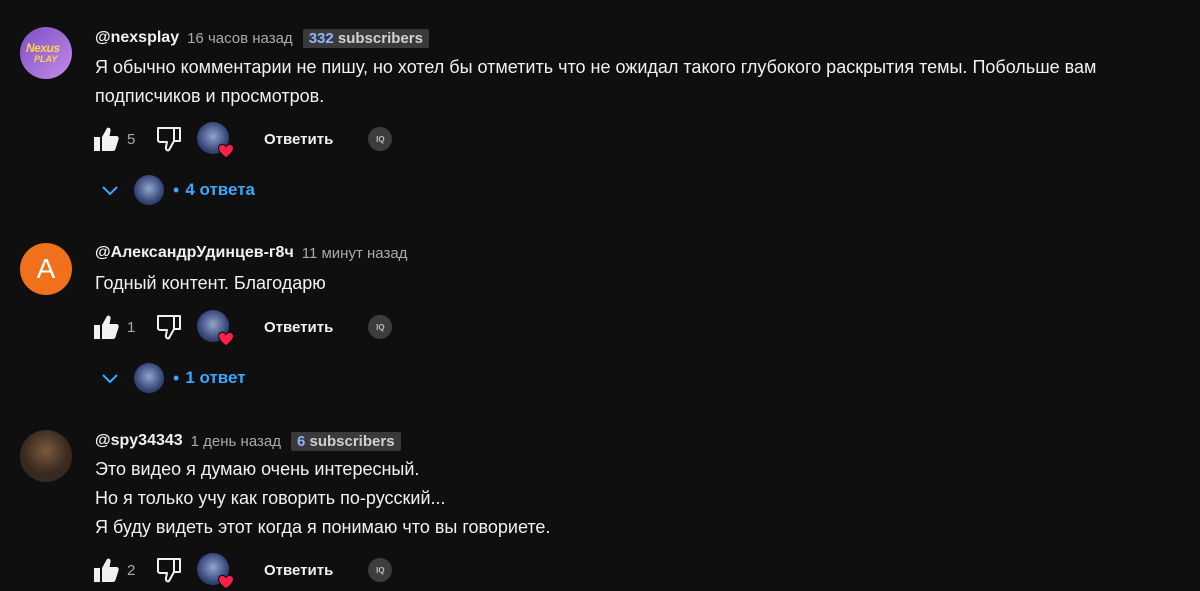 The width and height of the screenshot is (1200, 591). What do you see at coordinates (215, 377) in the screenshot?
I see `replies-count: 1 ответ` at bounding box center [215, 377].